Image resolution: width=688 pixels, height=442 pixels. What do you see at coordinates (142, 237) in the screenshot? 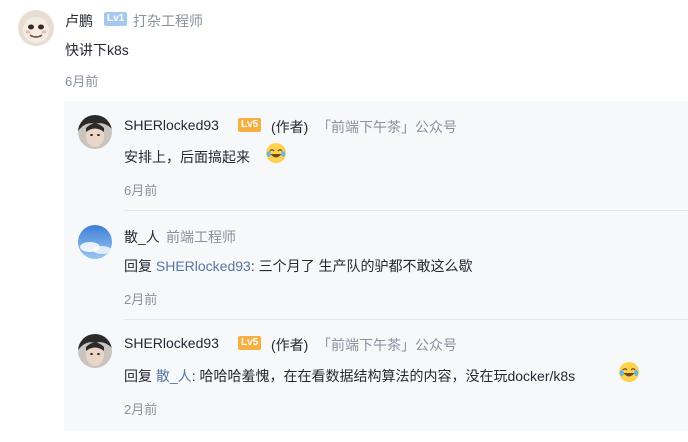
I see `reply-author: 散_人` at bounding box center [142, 237].